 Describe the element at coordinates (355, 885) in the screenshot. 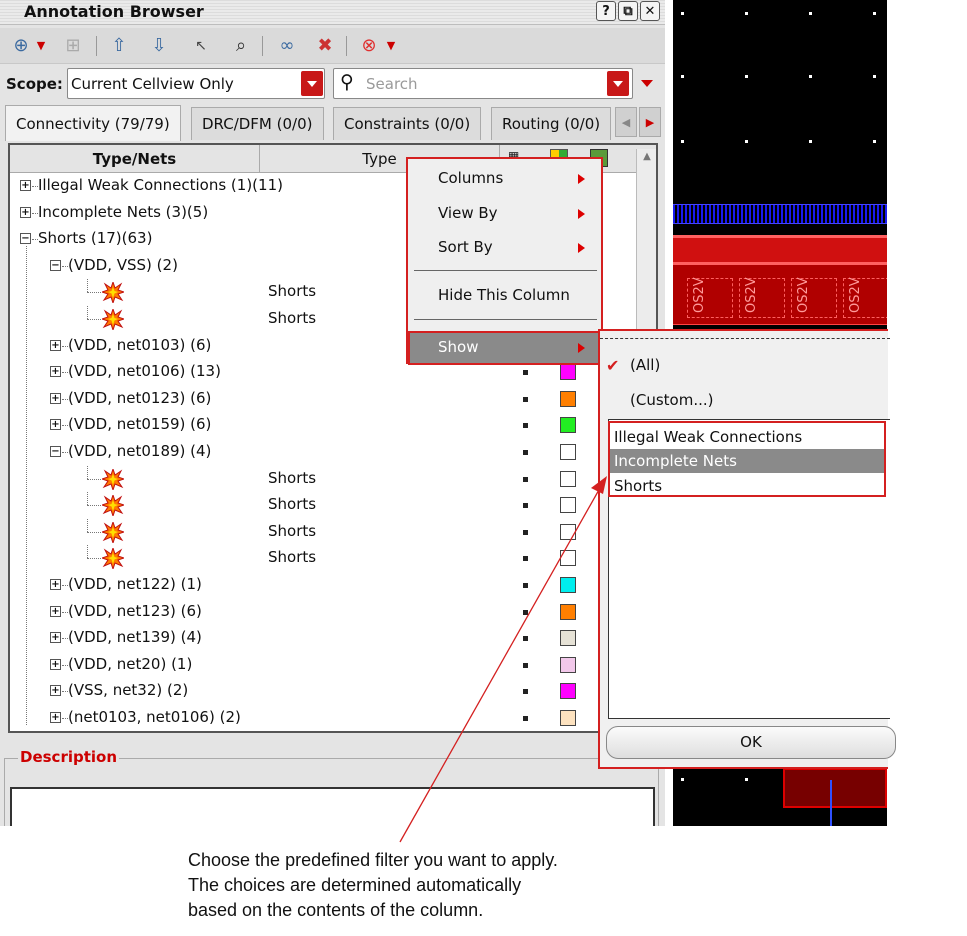

I see `callout-line-2: The choices are determined automatically` at that location.